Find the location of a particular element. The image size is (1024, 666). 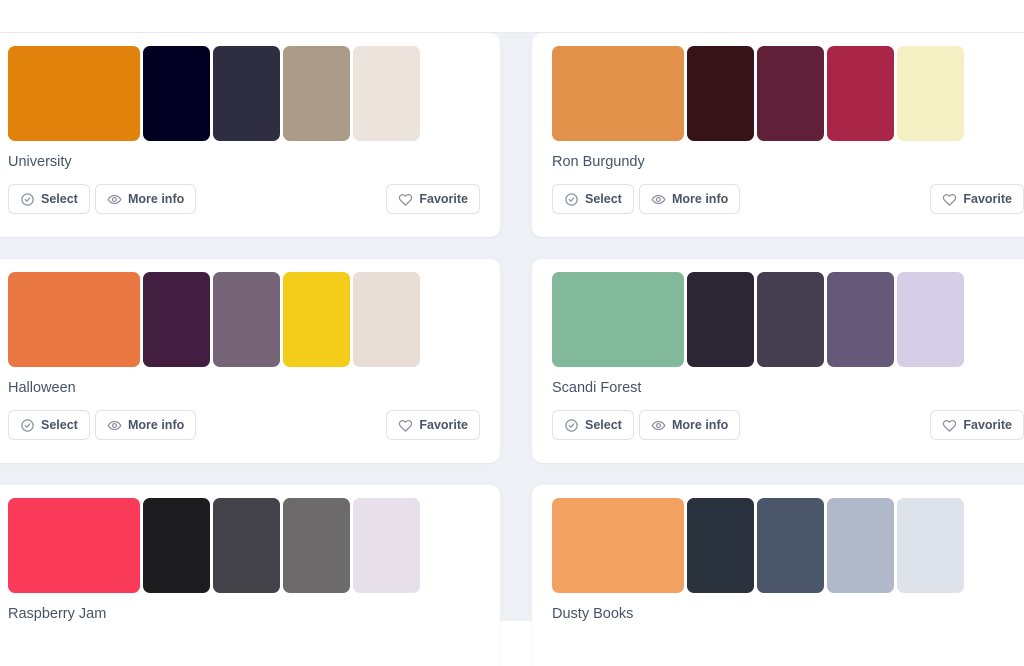

palette-name: Halloween is located at coordinates (42, 388).